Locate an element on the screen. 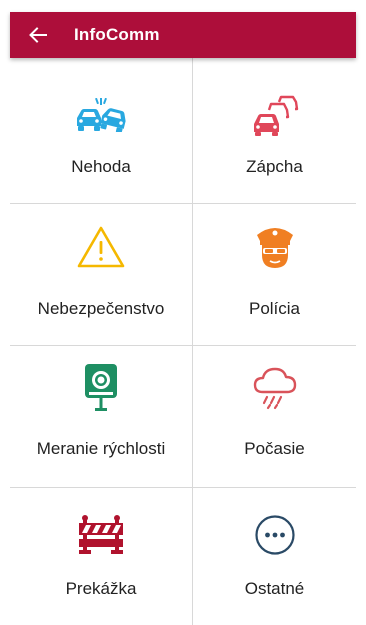 The width and height of the screenshot is (366, 625). police-icon is located at coordinates (275, 247).